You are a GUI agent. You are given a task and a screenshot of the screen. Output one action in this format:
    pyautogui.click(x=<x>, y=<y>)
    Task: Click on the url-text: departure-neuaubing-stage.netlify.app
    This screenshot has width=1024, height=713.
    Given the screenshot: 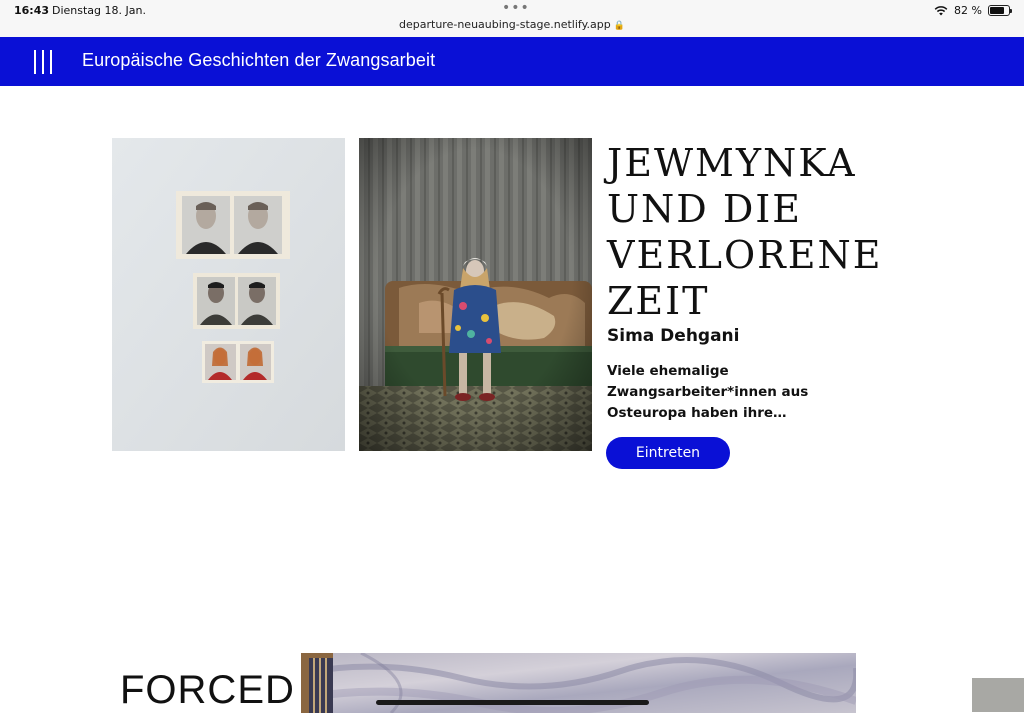 What is the action you would take?
    pyautogui.click(x=505, y=24)
    